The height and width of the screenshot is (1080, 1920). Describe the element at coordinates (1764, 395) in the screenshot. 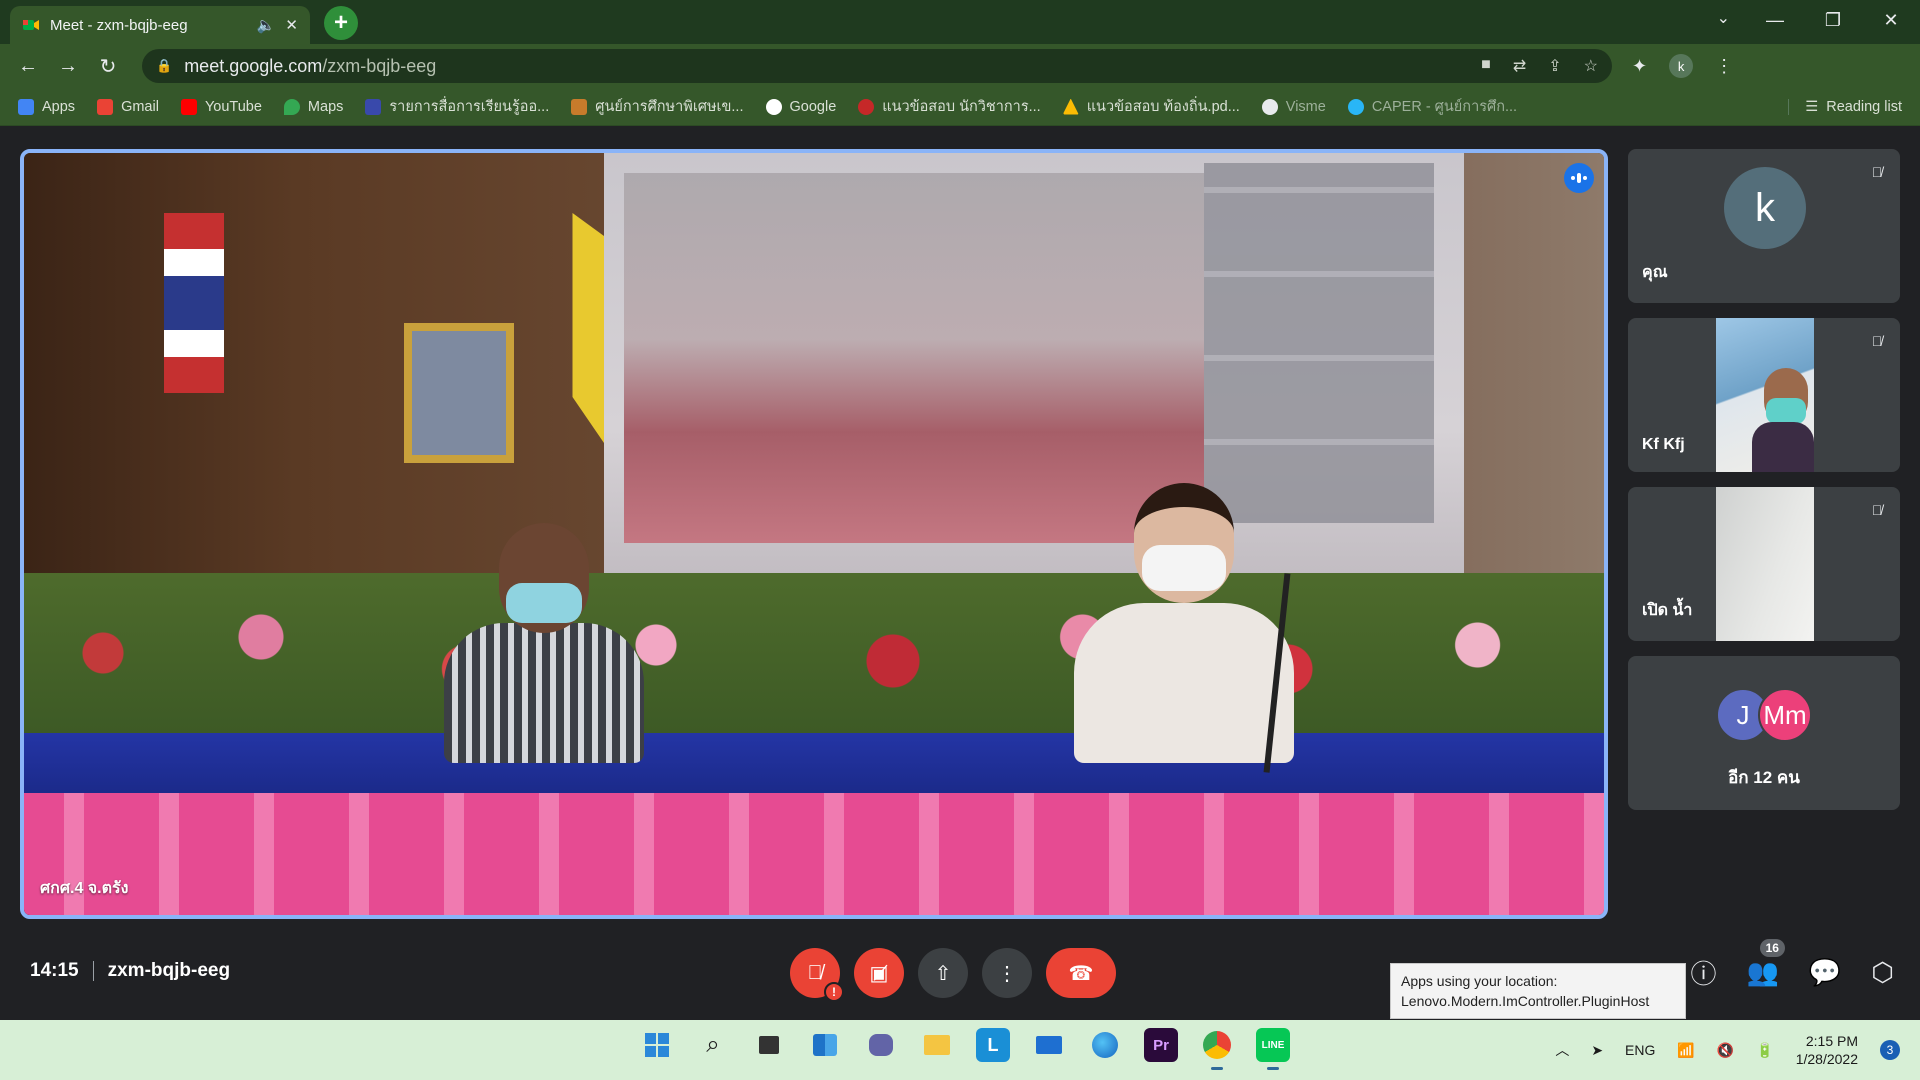

I see `participant-tile: 🎙̸ Kf Kfj` at that location.